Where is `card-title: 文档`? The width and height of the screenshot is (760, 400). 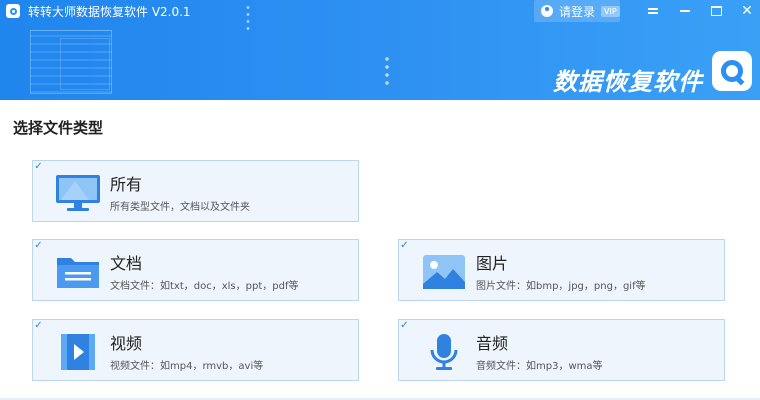 card-title: 文档 is located at coordinates (126, 263).